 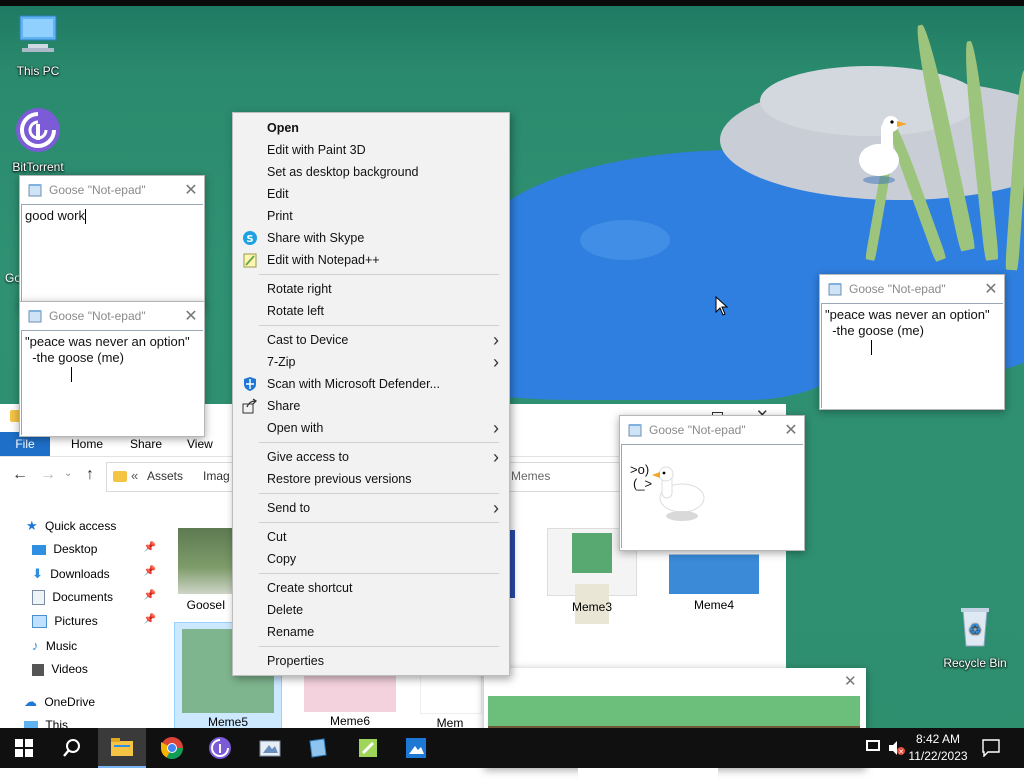 I want to click on menu-item-label: Rotate left, so click(x=295, y=311).